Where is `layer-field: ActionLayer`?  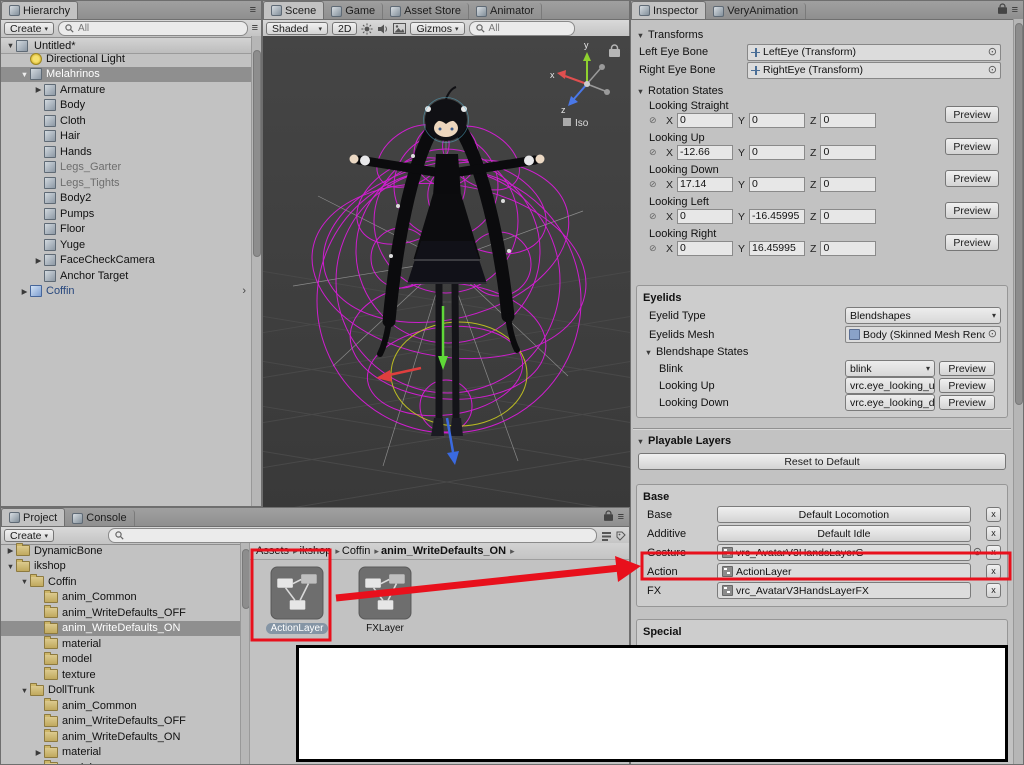
layer-field: ActionLayer is located at coordinates (844, 571).